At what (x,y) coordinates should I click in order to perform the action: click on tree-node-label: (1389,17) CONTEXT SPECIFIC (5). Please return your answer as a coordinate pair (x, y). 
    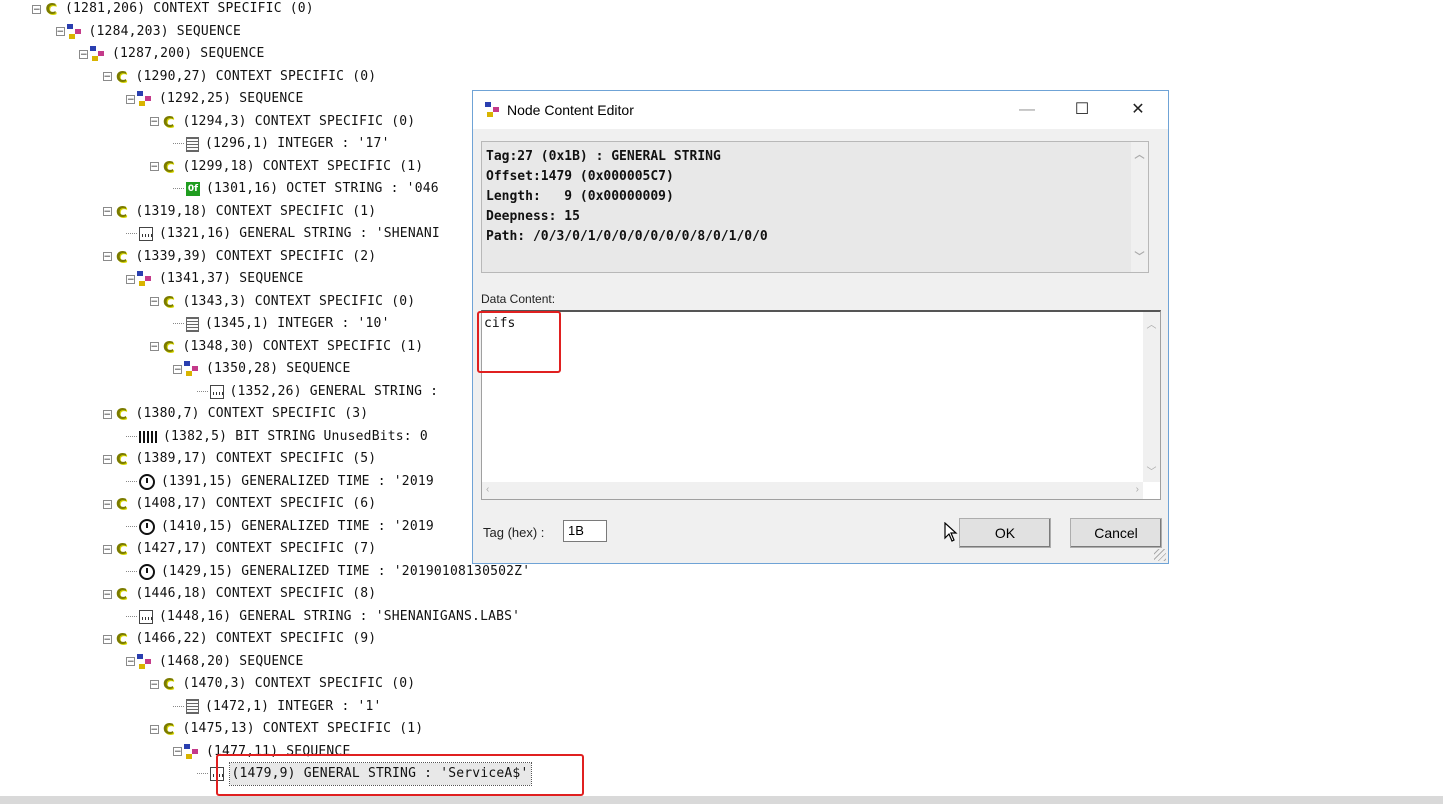
    Looking at the image, I should click on (256, 458).